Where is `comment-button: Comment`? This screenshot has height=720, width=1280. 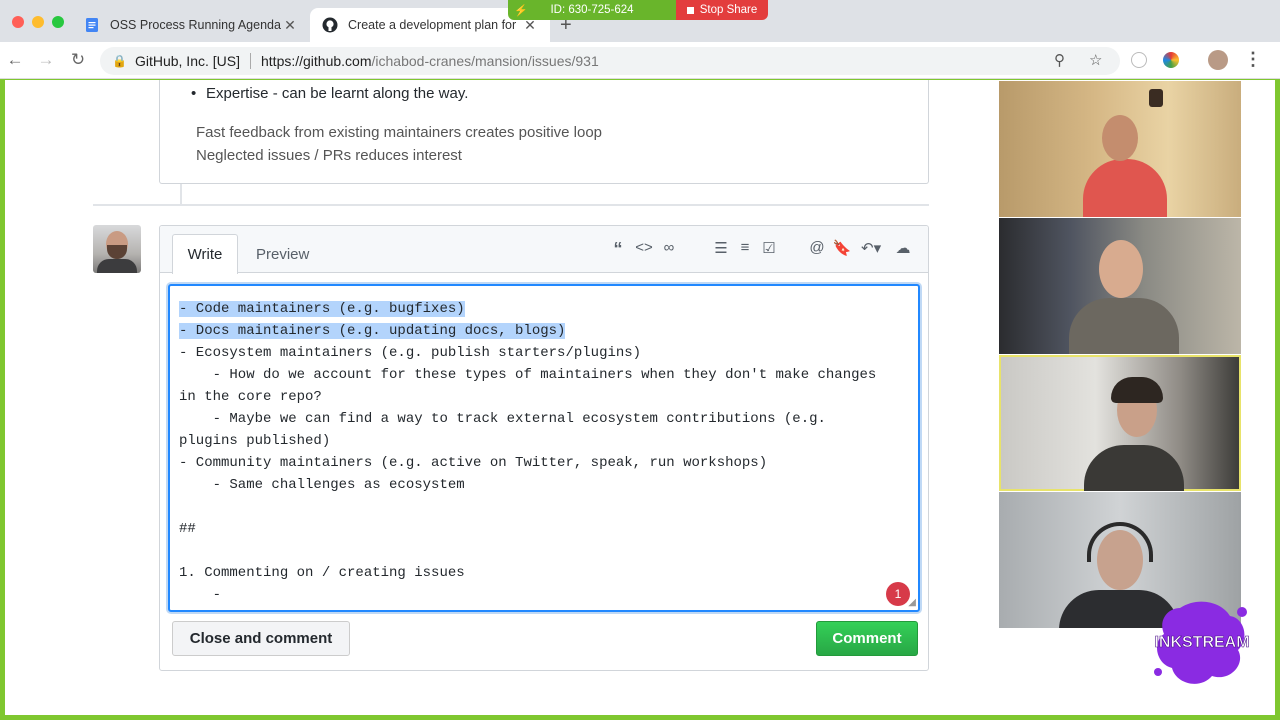 comment-button: Comment is located at coordinates (867, 638).